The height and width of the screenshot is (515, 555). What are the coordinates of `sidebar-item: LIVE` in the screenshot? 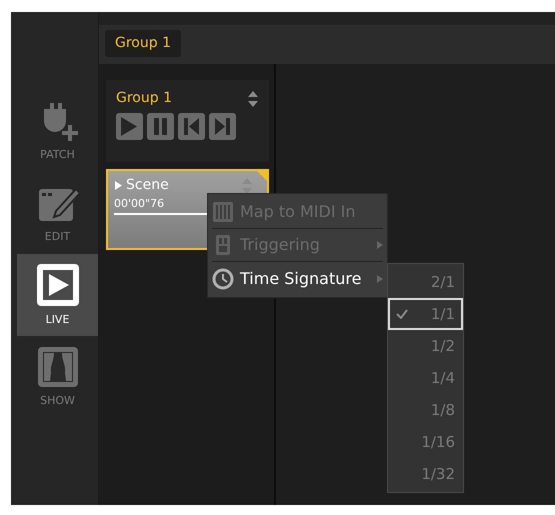 It's located at (57, 295).